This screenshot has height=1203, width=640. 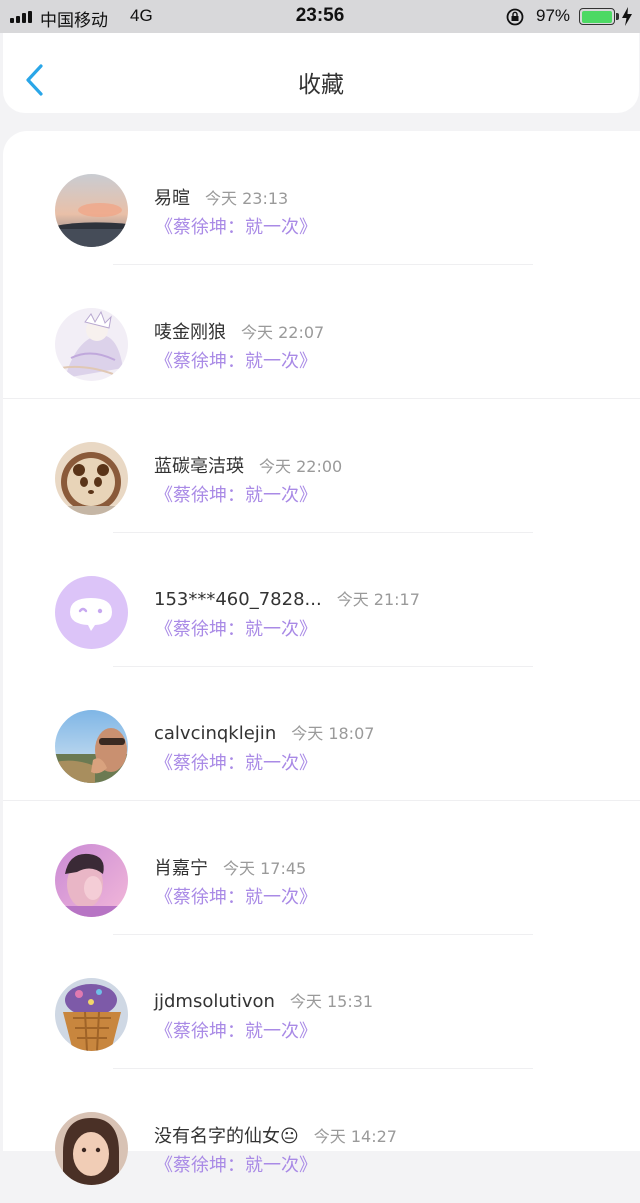 What do you see at coordinates (627, 16) in the screenshot?
I see `charging-bolt-icon` at bounding box center [627, 16].